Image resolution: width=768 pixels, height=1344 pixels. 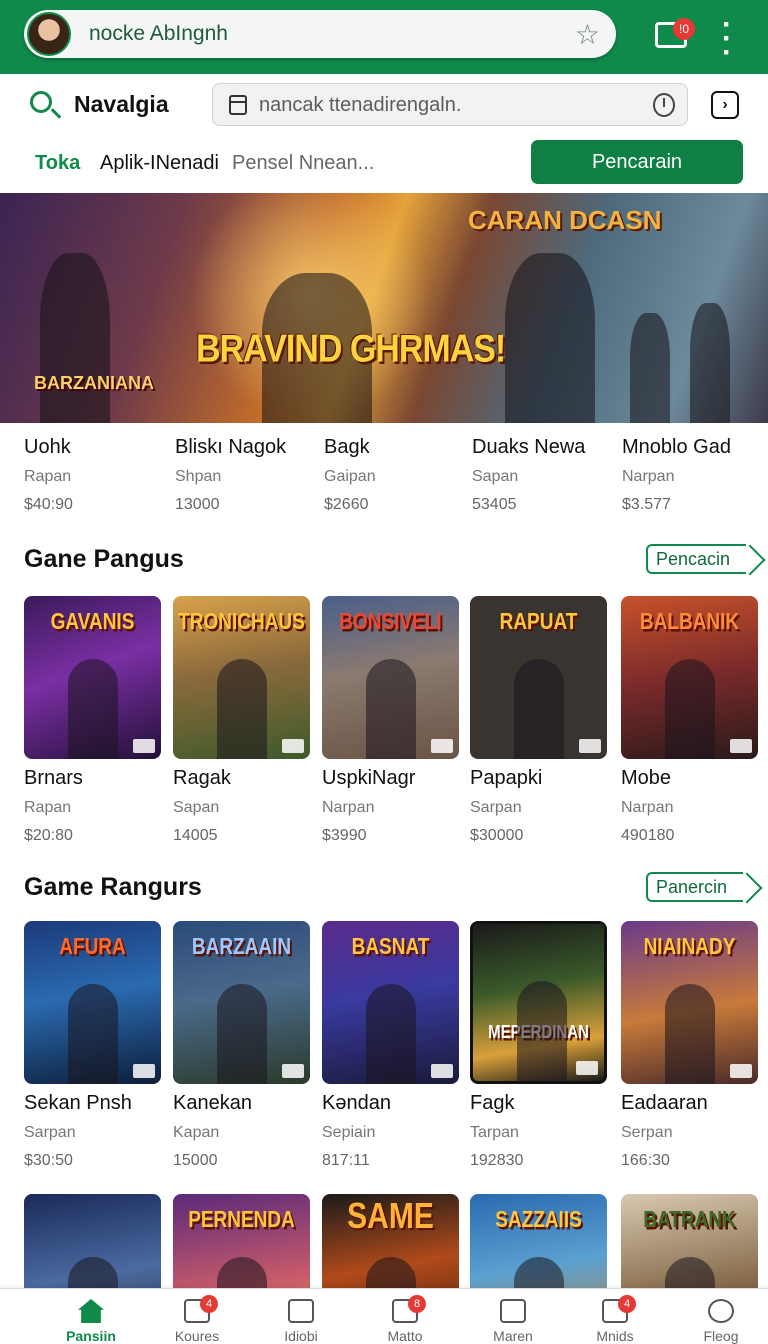 What do you see at coordinates (696, 559) in the screenshot?
I see `section-more-button: Pencacin` at bounding box center [696, 559].